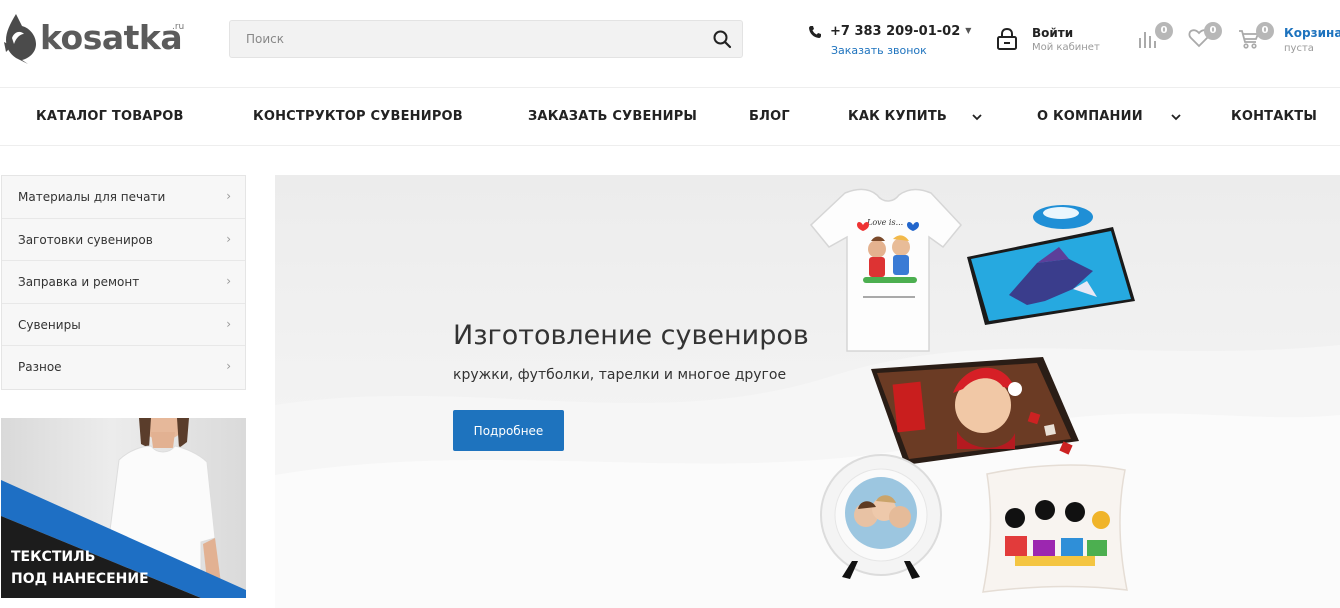 The width and height of the screenshot is (1340, 608). I want to click on phone-icon, so click(815, 32).